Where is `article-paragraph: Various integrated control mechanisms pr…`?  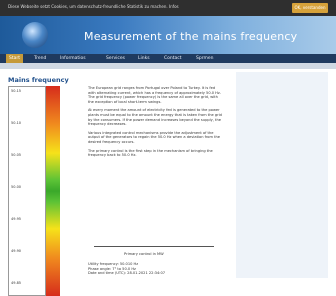 article-paragraph: Various integrated control mechanisms pr… is located at coordinates (154, 137).